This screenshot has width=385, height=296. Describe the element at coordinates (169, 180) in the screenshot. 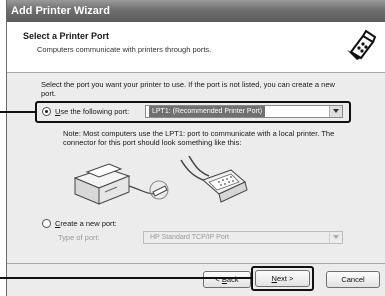

I see `lpt-connector-illustration` at that location.